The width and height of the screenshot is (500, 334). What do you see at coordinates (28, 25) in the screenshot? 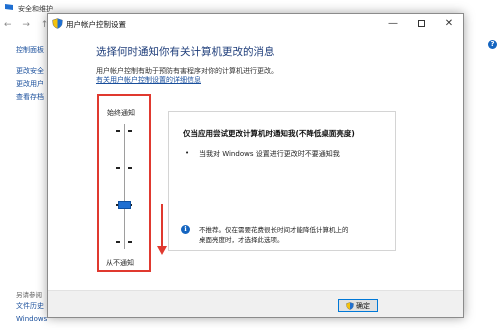
I see `nav-arrows: ← → ↑` at bounding box center [28, 25].